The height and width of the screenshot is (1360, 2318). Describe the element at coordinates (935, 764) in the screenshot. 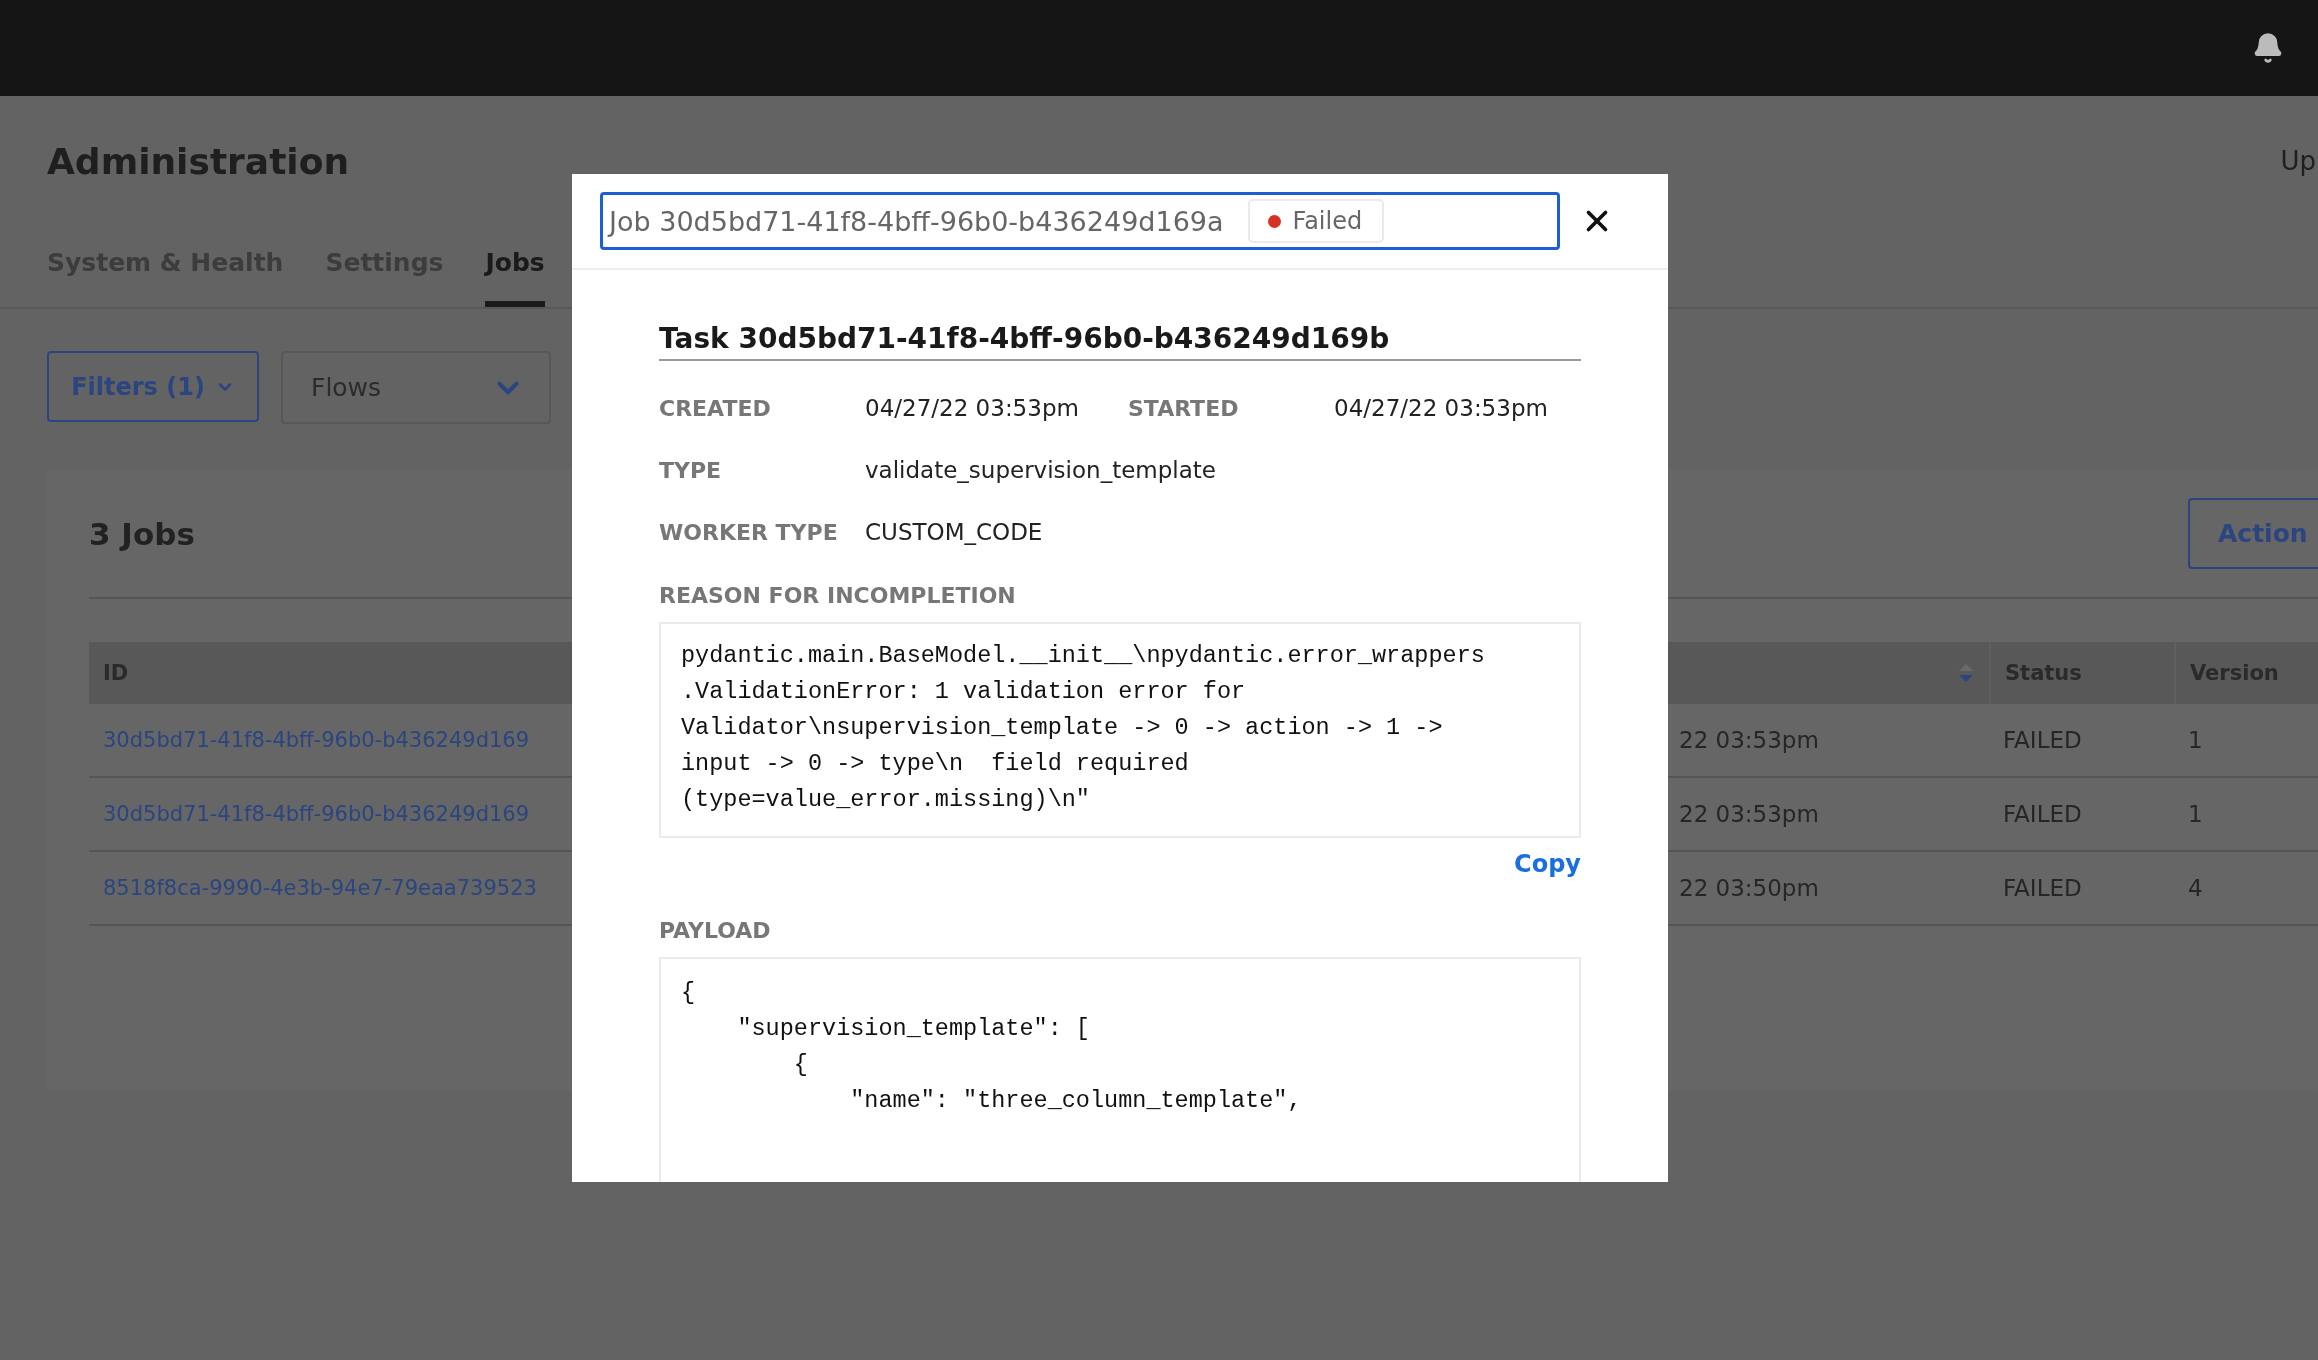

I see `code-line: input -> 0 -> type\n field required` at that location.